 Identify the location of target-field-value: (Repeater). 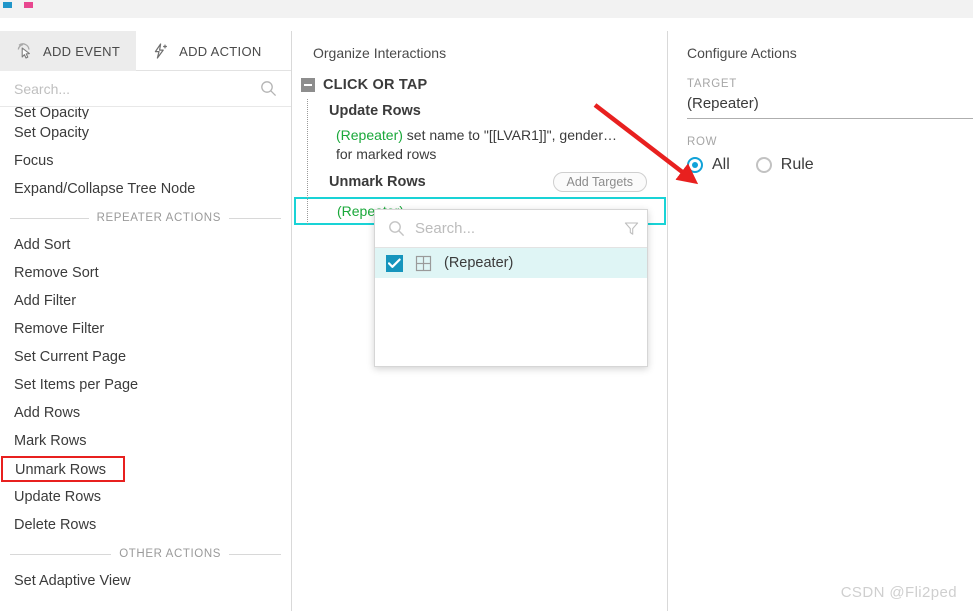
(821, 103).